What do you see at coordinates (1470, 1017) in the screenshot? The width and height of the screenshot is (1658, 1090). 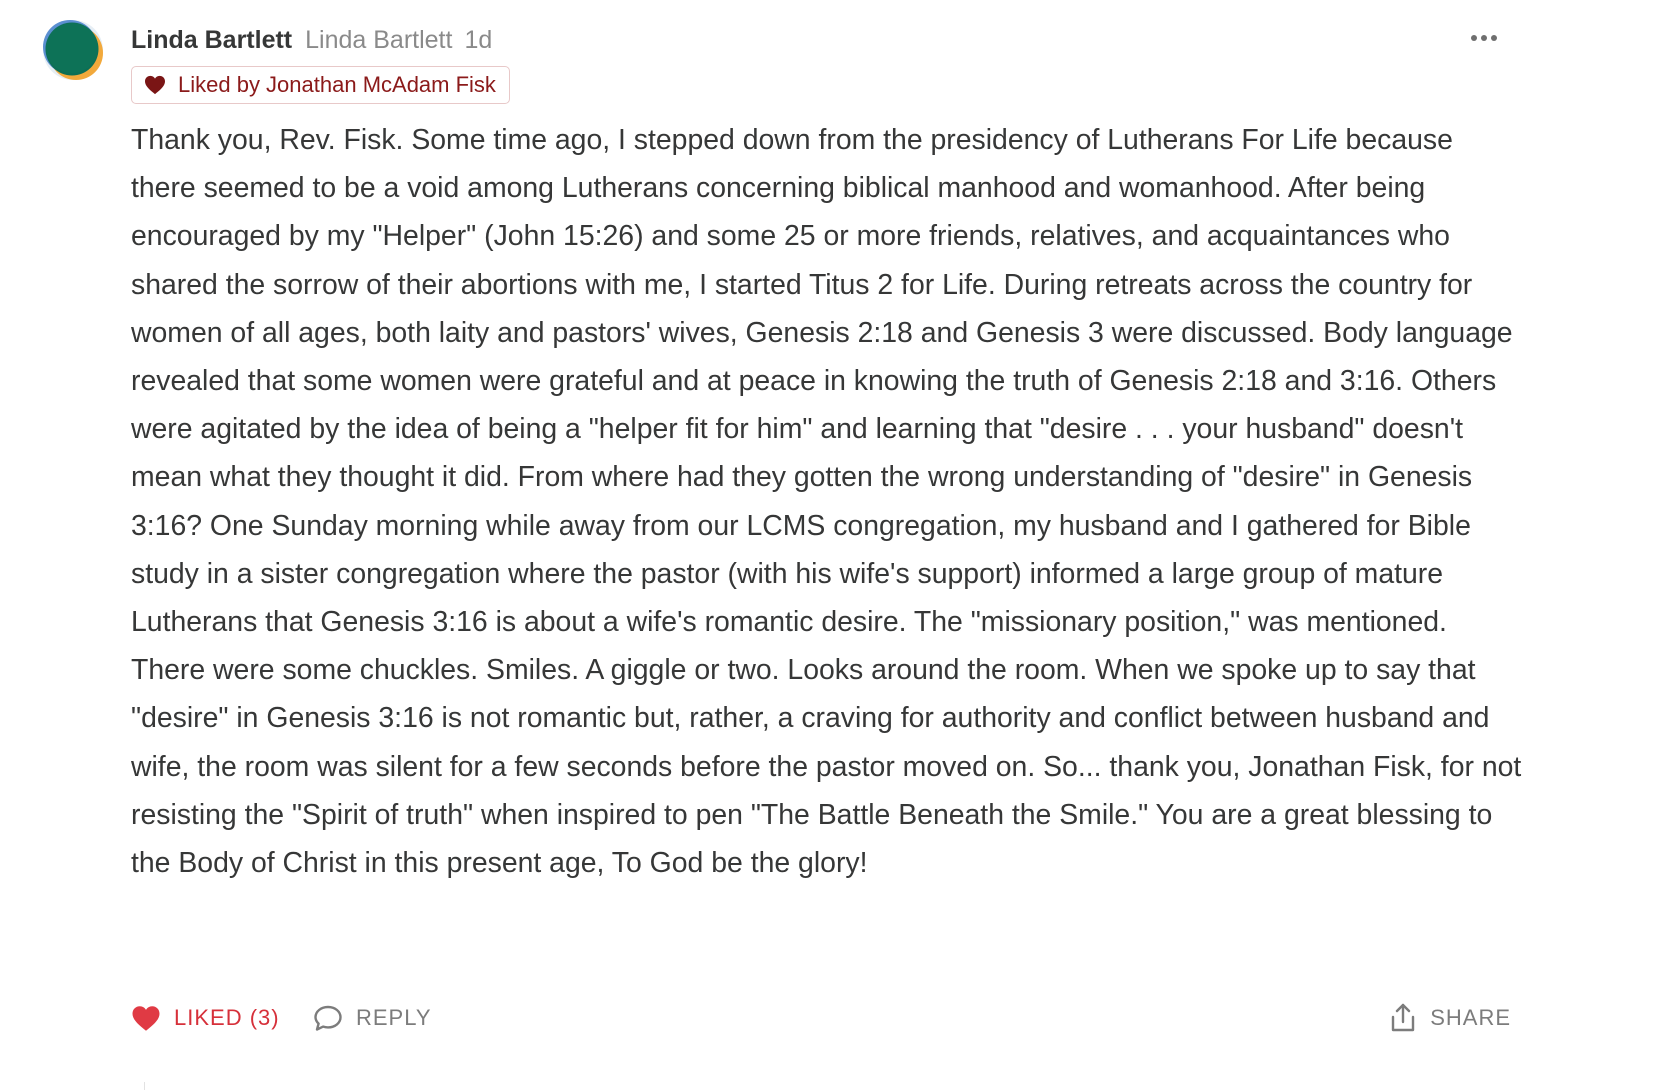 I see `share-label: SHARE` at bounding box center [1470, 1017].